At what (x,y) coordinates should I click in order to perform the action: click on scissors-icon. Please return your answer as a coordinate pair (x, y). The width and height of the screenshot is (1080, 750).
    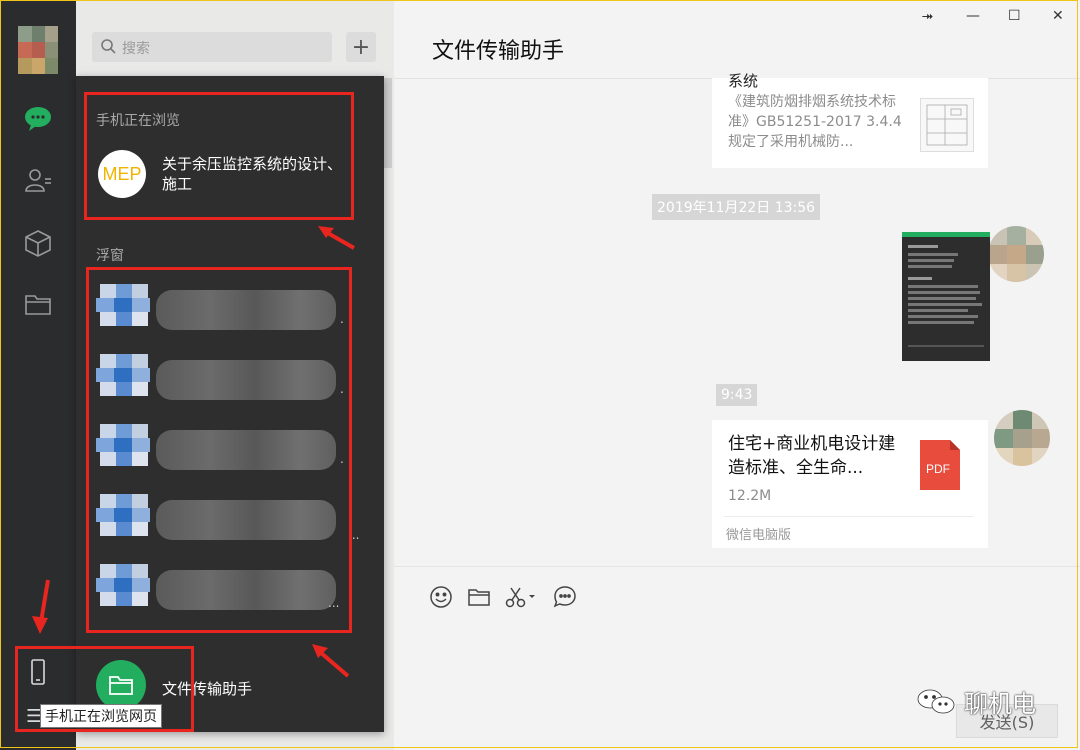
    Looking at the image, I should click on (521, 597).